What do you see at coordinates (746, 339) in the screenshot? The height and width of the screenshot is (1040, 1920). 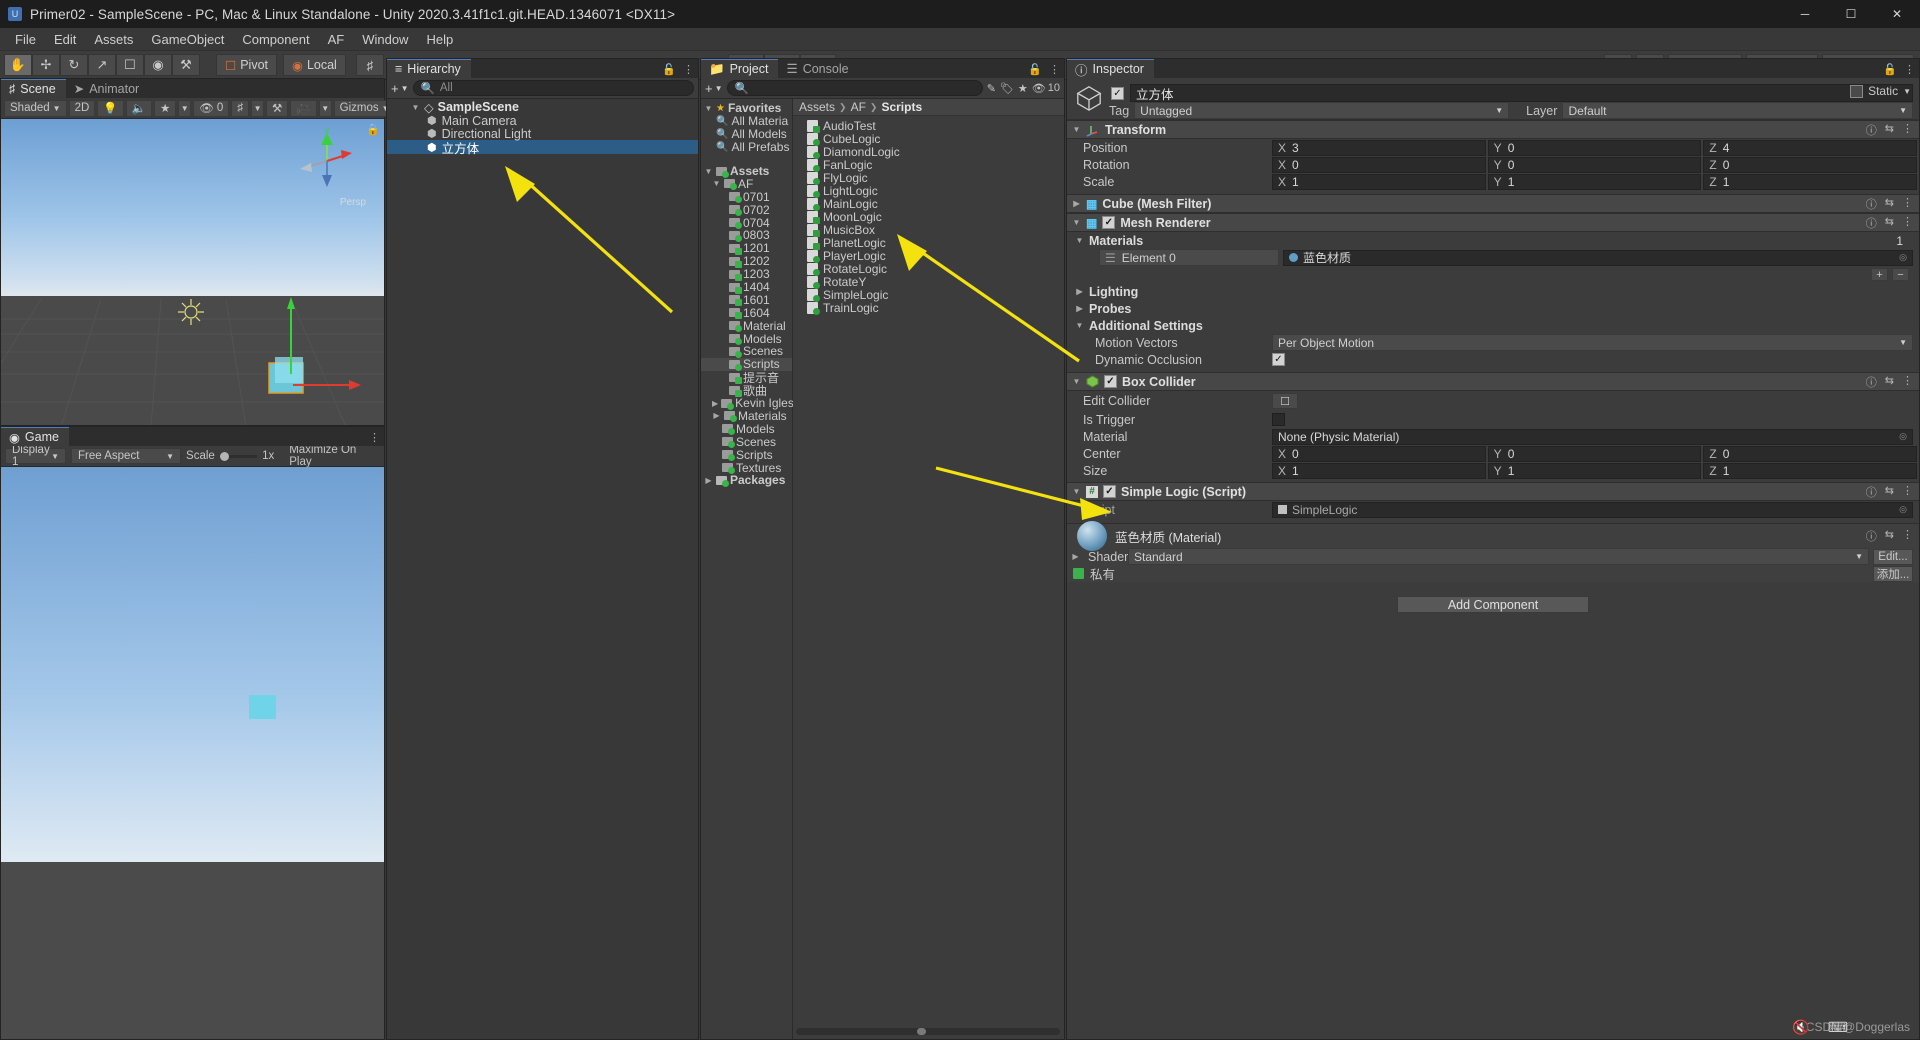 I see `project-tree-models-af: Models` at bounding box center [746, 339].